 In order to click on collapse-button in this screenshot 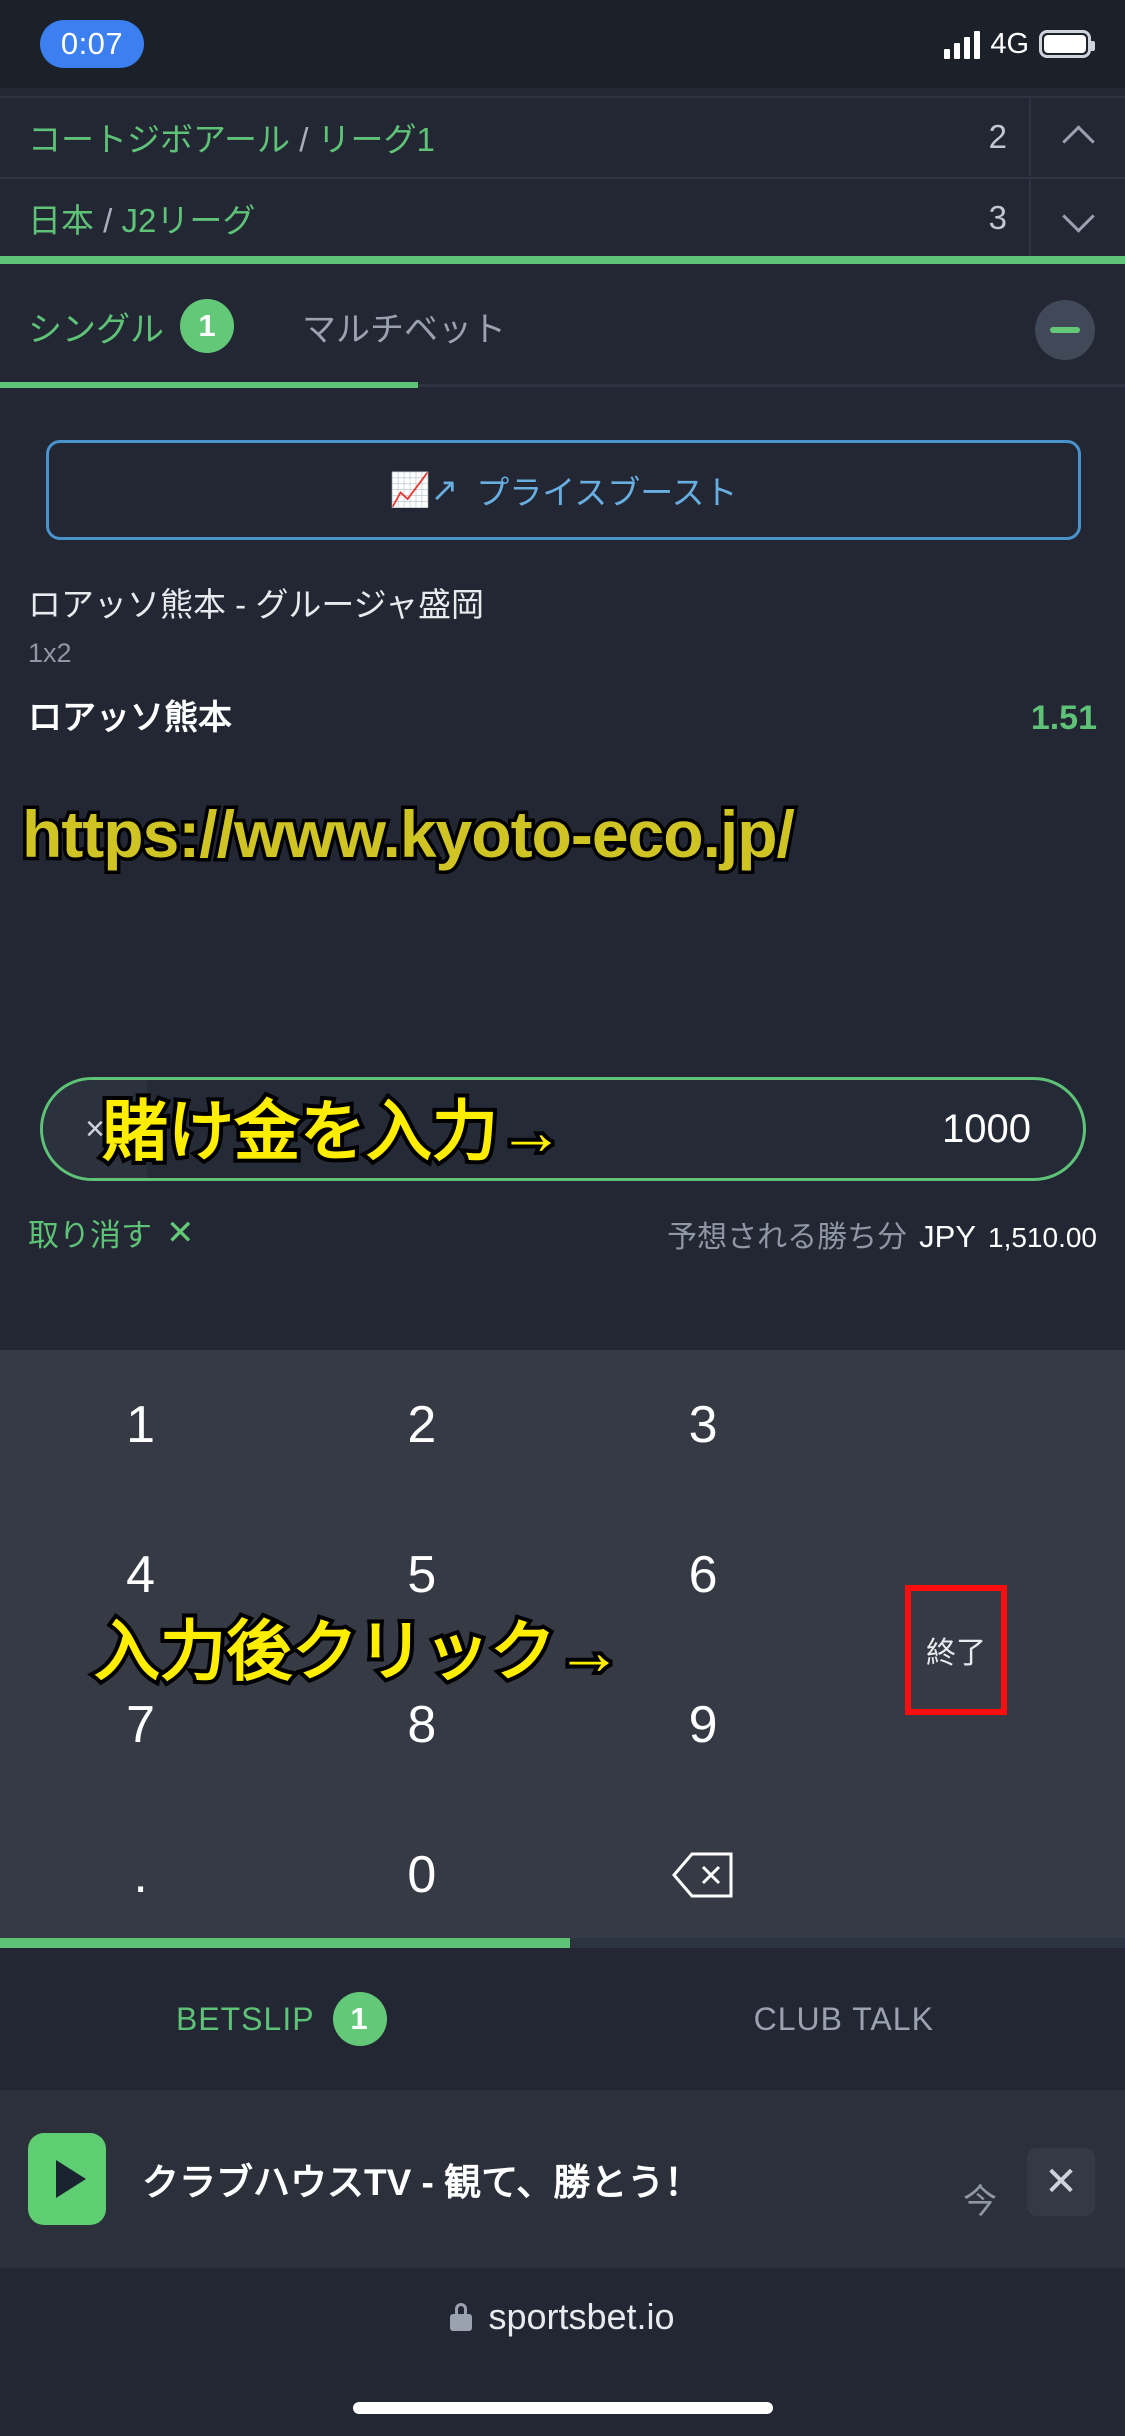, I will do `click(1065, 330)`.